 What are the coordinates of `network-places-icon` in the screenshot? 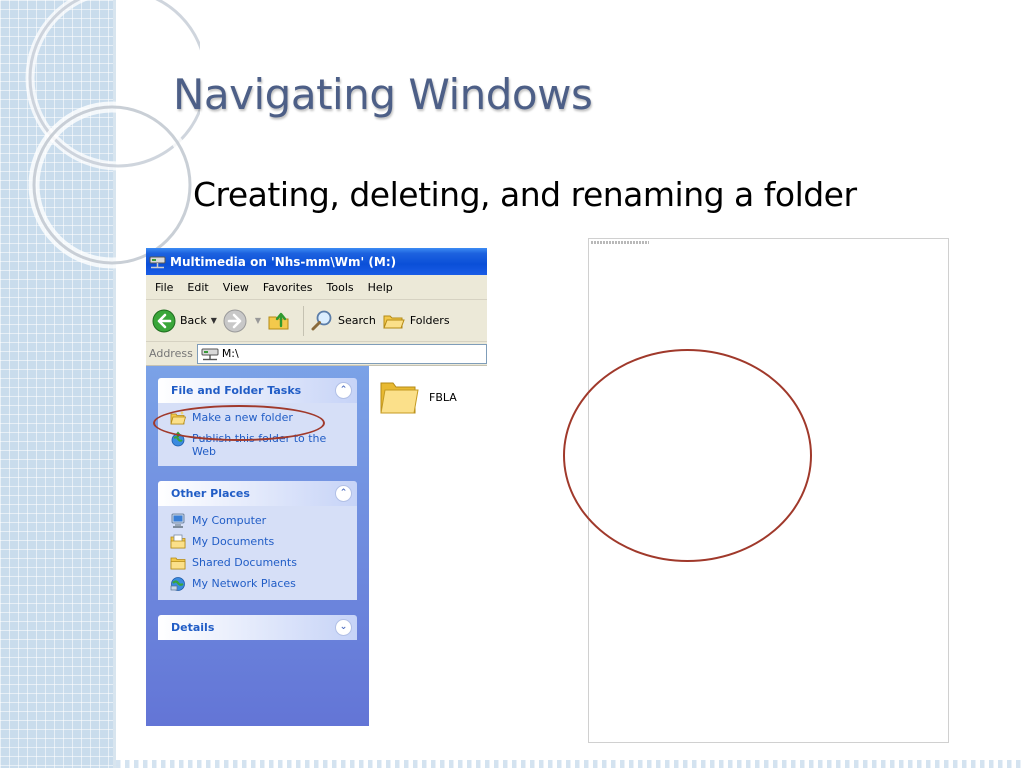 It's located at (177, 584).